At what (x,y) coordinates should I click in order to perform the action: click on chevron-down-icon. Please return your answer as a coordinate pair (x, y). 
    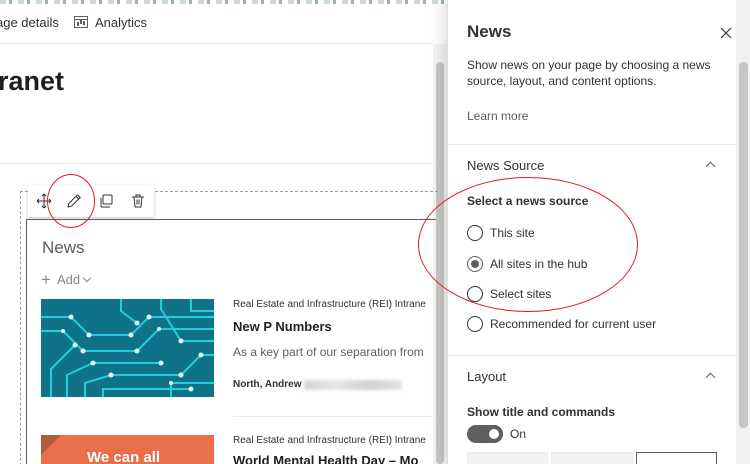
    Looking at the image, I should click on (87, 277).